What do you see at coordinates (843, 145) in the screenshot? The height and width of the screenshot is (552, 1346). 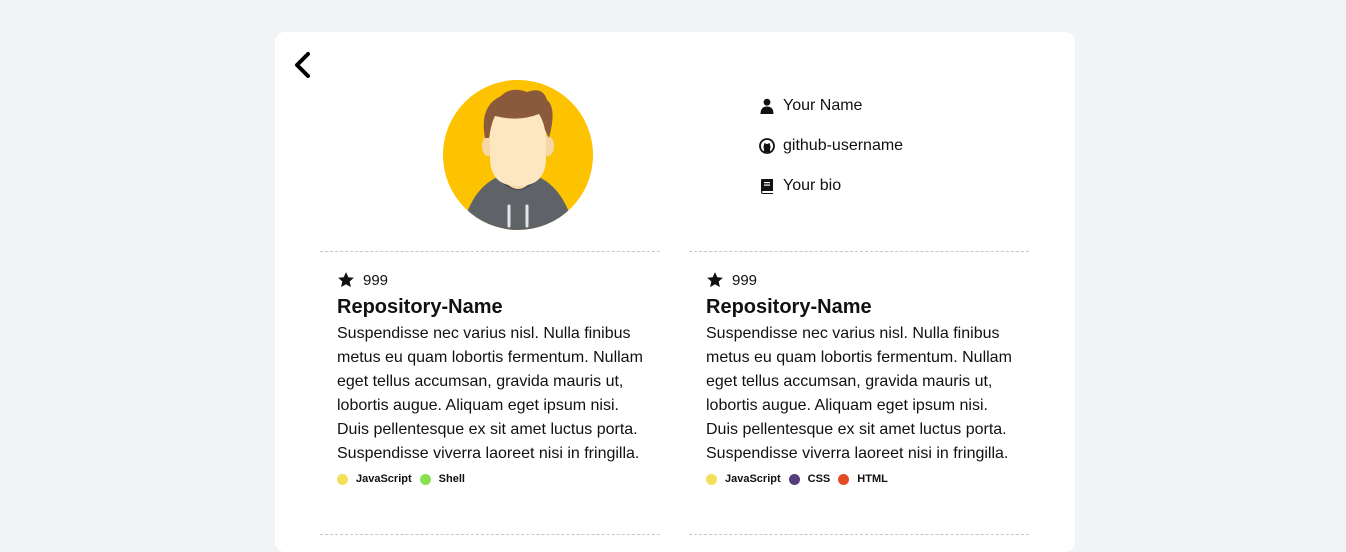 I see `profile-username: github-username` at bounding box center [843, 145].